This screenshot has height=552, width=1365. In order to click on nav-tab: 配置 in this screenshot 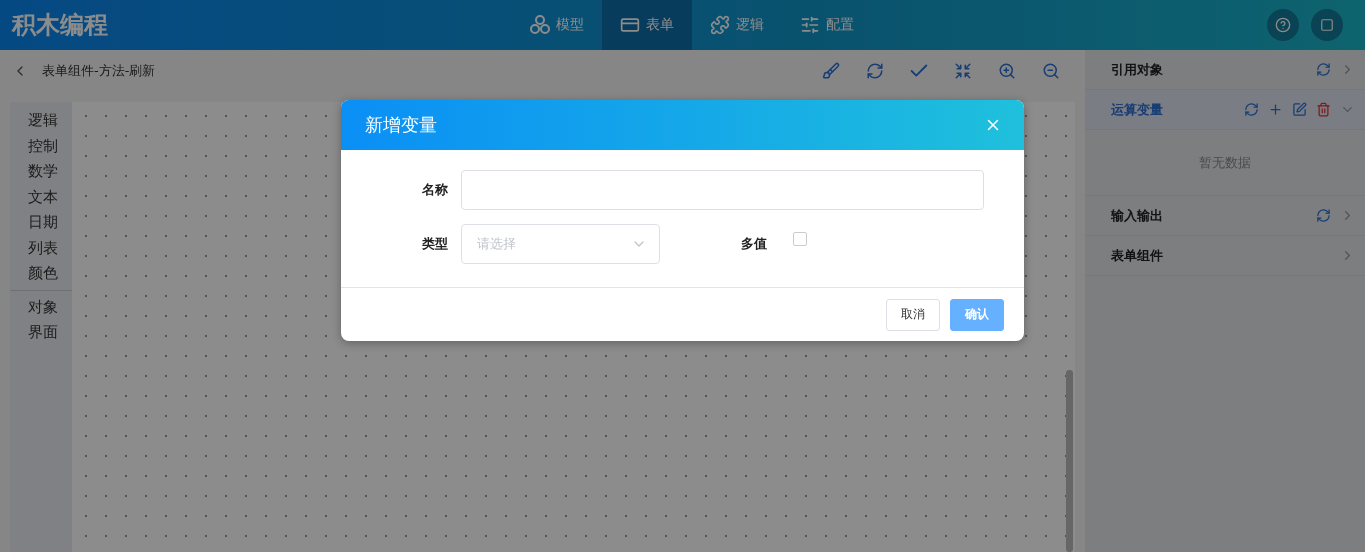, I will do `click(827, 25)`.